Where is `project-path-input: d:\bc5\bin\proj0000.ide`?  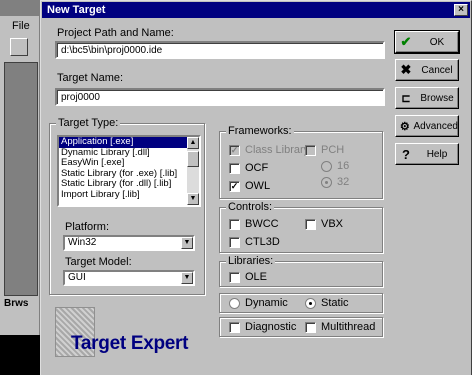 project-path-input: d:\bc5\bin\proj0000.ide is located at coordinates (220, 50).